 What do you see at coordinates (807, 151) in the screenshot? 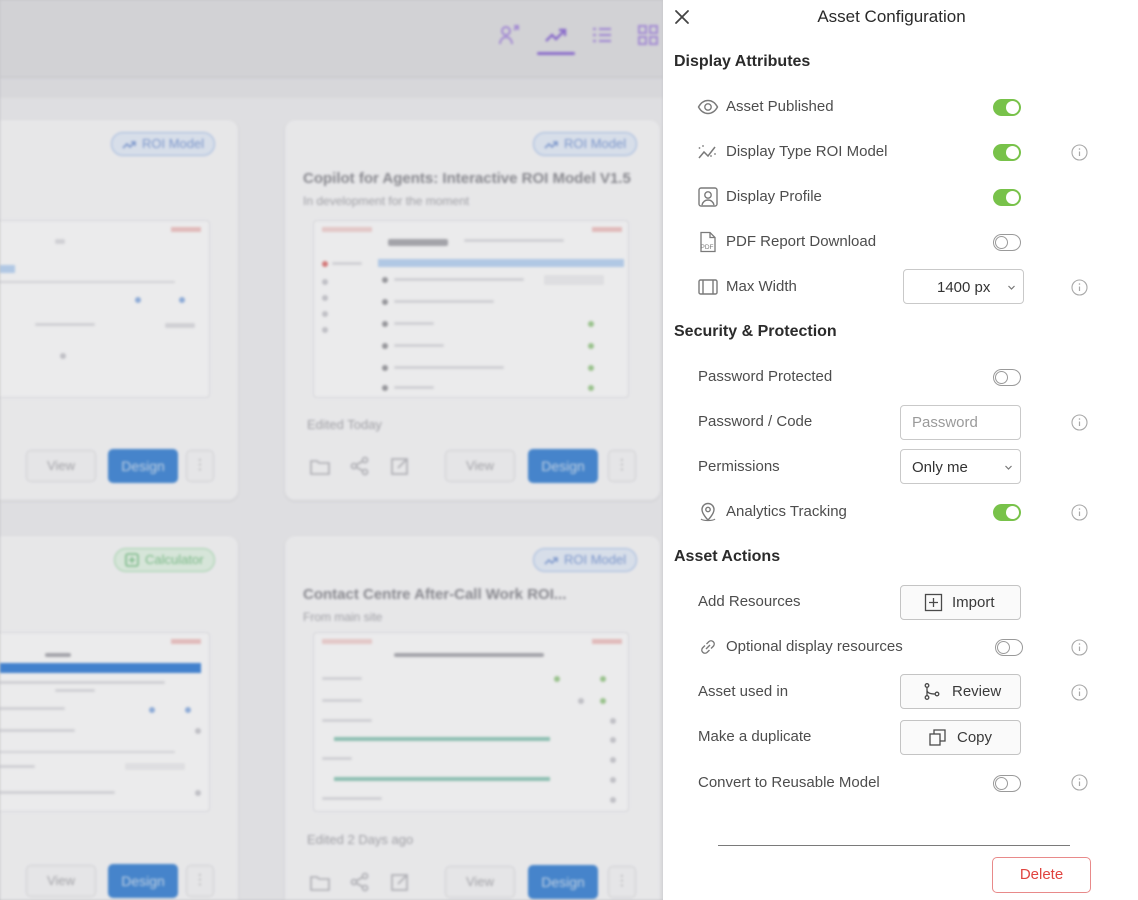
I see `display-type-label: Display Type ROI Model` at bounding box center [807, 151].